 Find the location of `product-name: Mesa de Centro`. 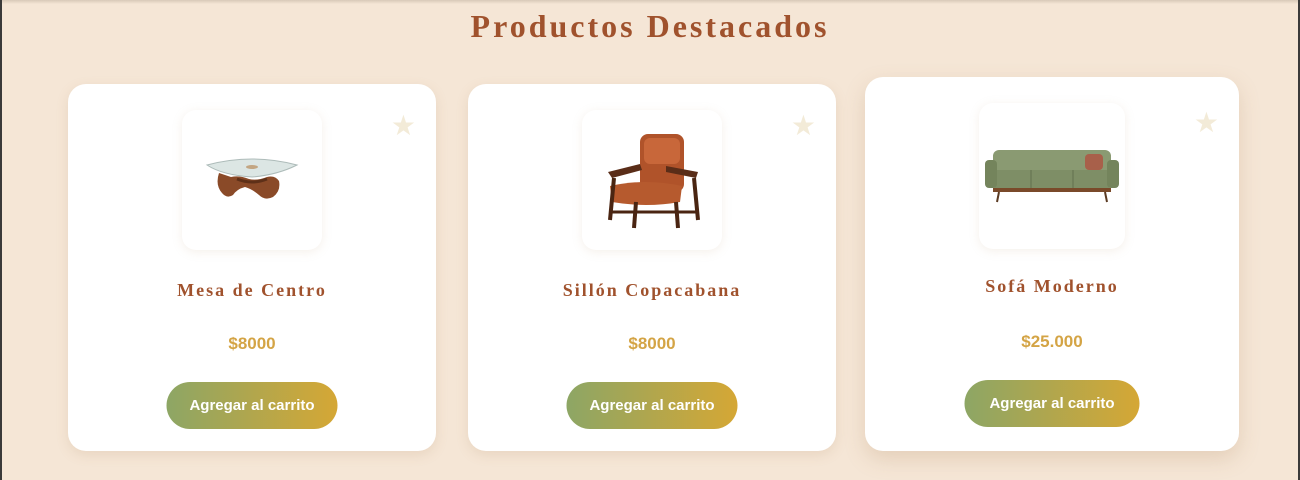

product-name: Mesa de Centro is located at coordinates (252, 290).